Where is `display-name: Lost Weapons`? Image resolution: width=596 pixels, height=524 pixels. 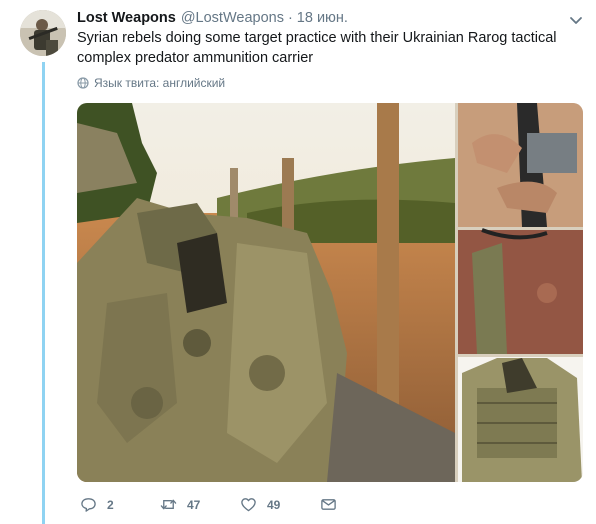
display-name: Lost Weapons is located at coordinates (126, 18).